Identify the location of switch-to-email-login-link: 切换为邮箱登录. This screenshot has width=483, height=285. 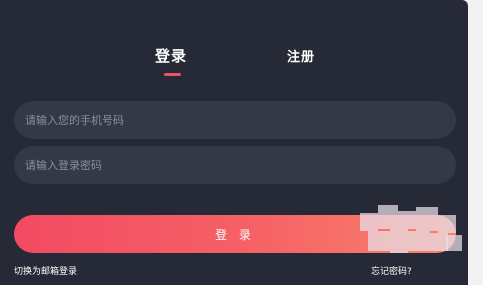
(45, 272).